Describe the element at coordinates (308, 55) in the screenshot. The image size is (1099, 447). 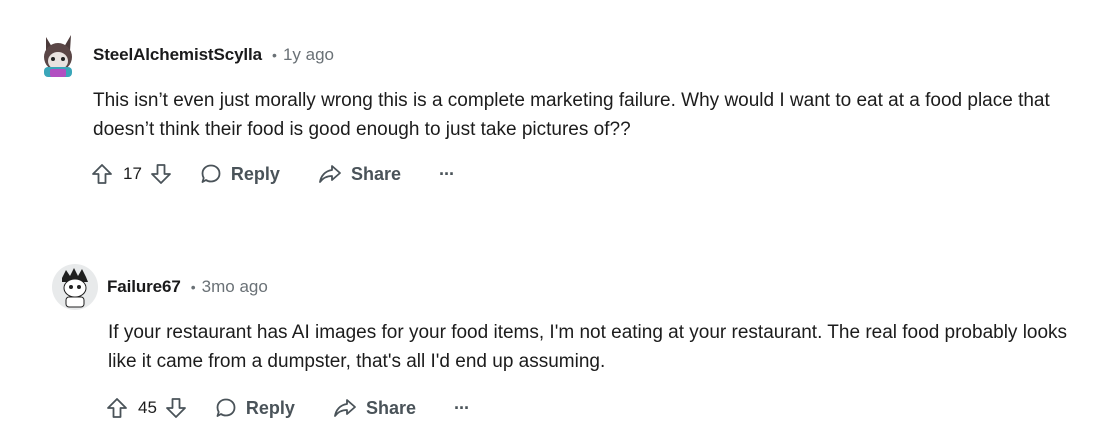
I see `timestamp: 1y ago` at that location.